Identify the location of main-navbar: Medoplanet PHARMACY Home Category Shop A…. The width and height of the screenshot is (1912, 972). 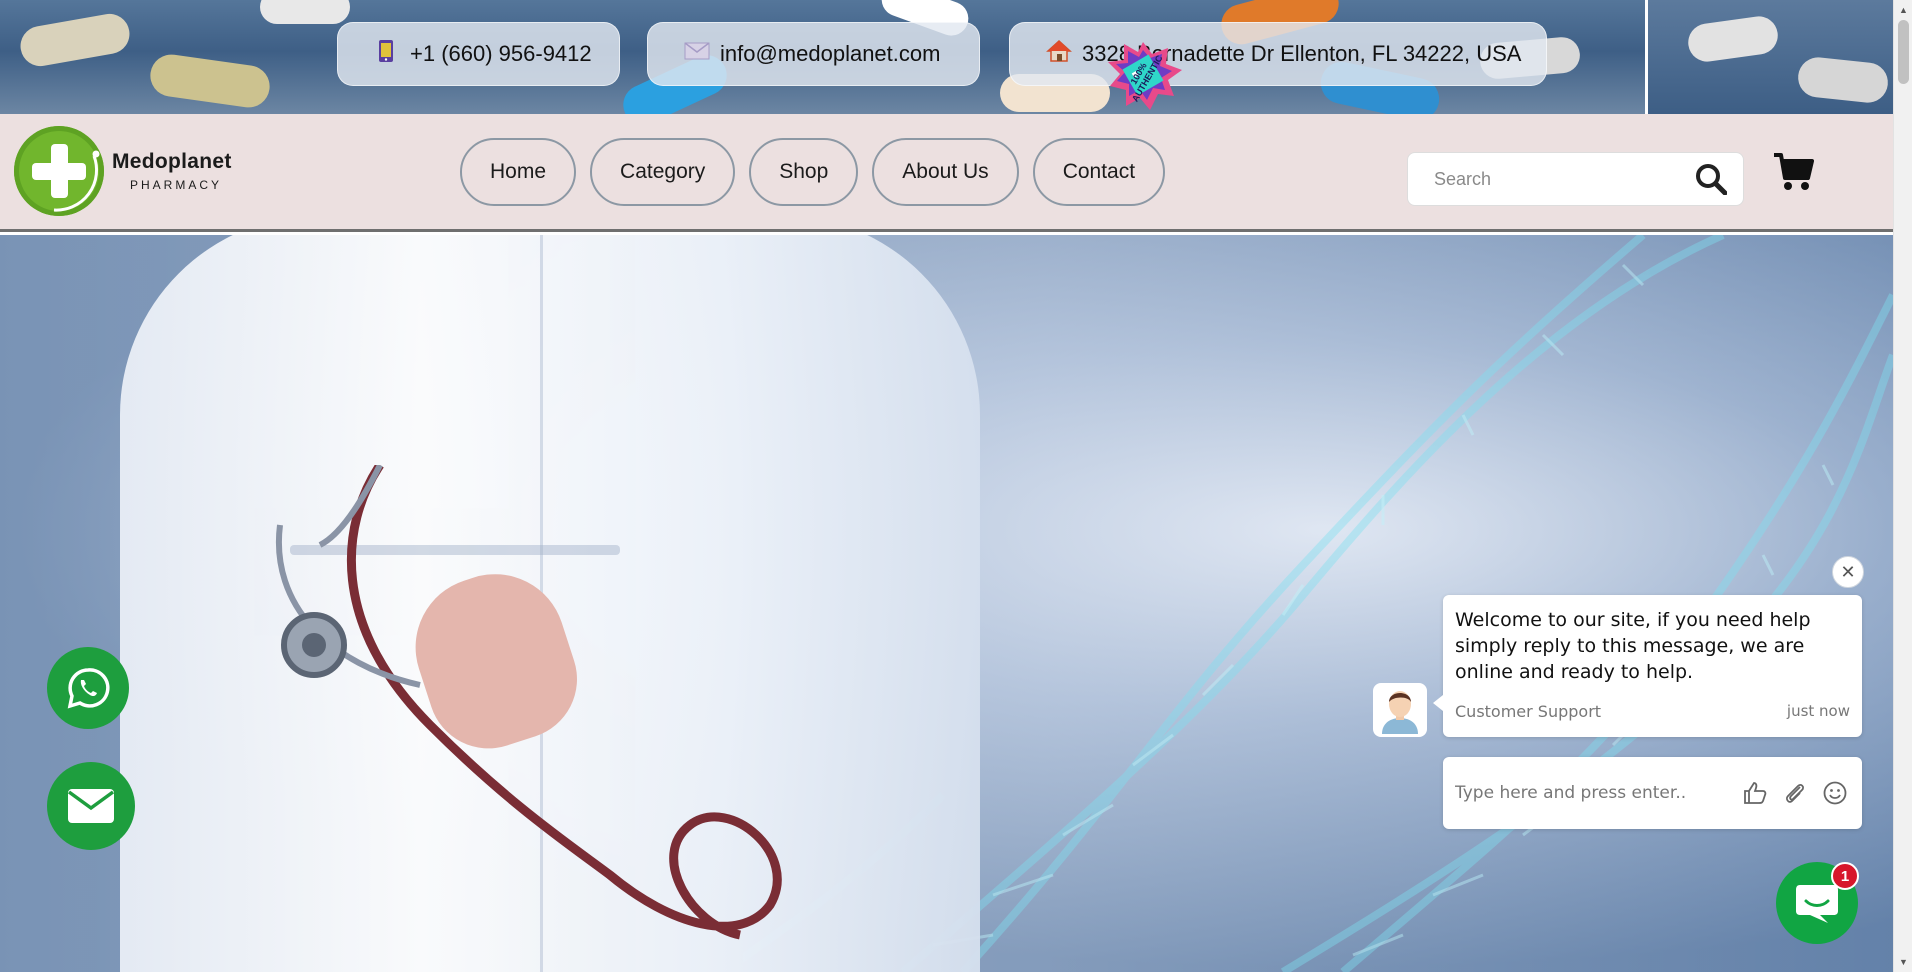
(946, 173).